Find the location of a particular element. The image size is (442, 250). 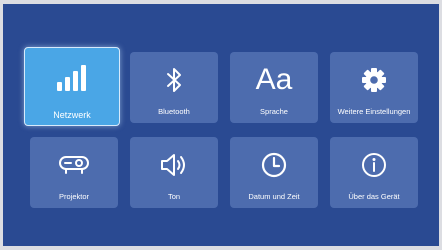

tile-language: Aa Sprache is located at coordinates (274, 87).